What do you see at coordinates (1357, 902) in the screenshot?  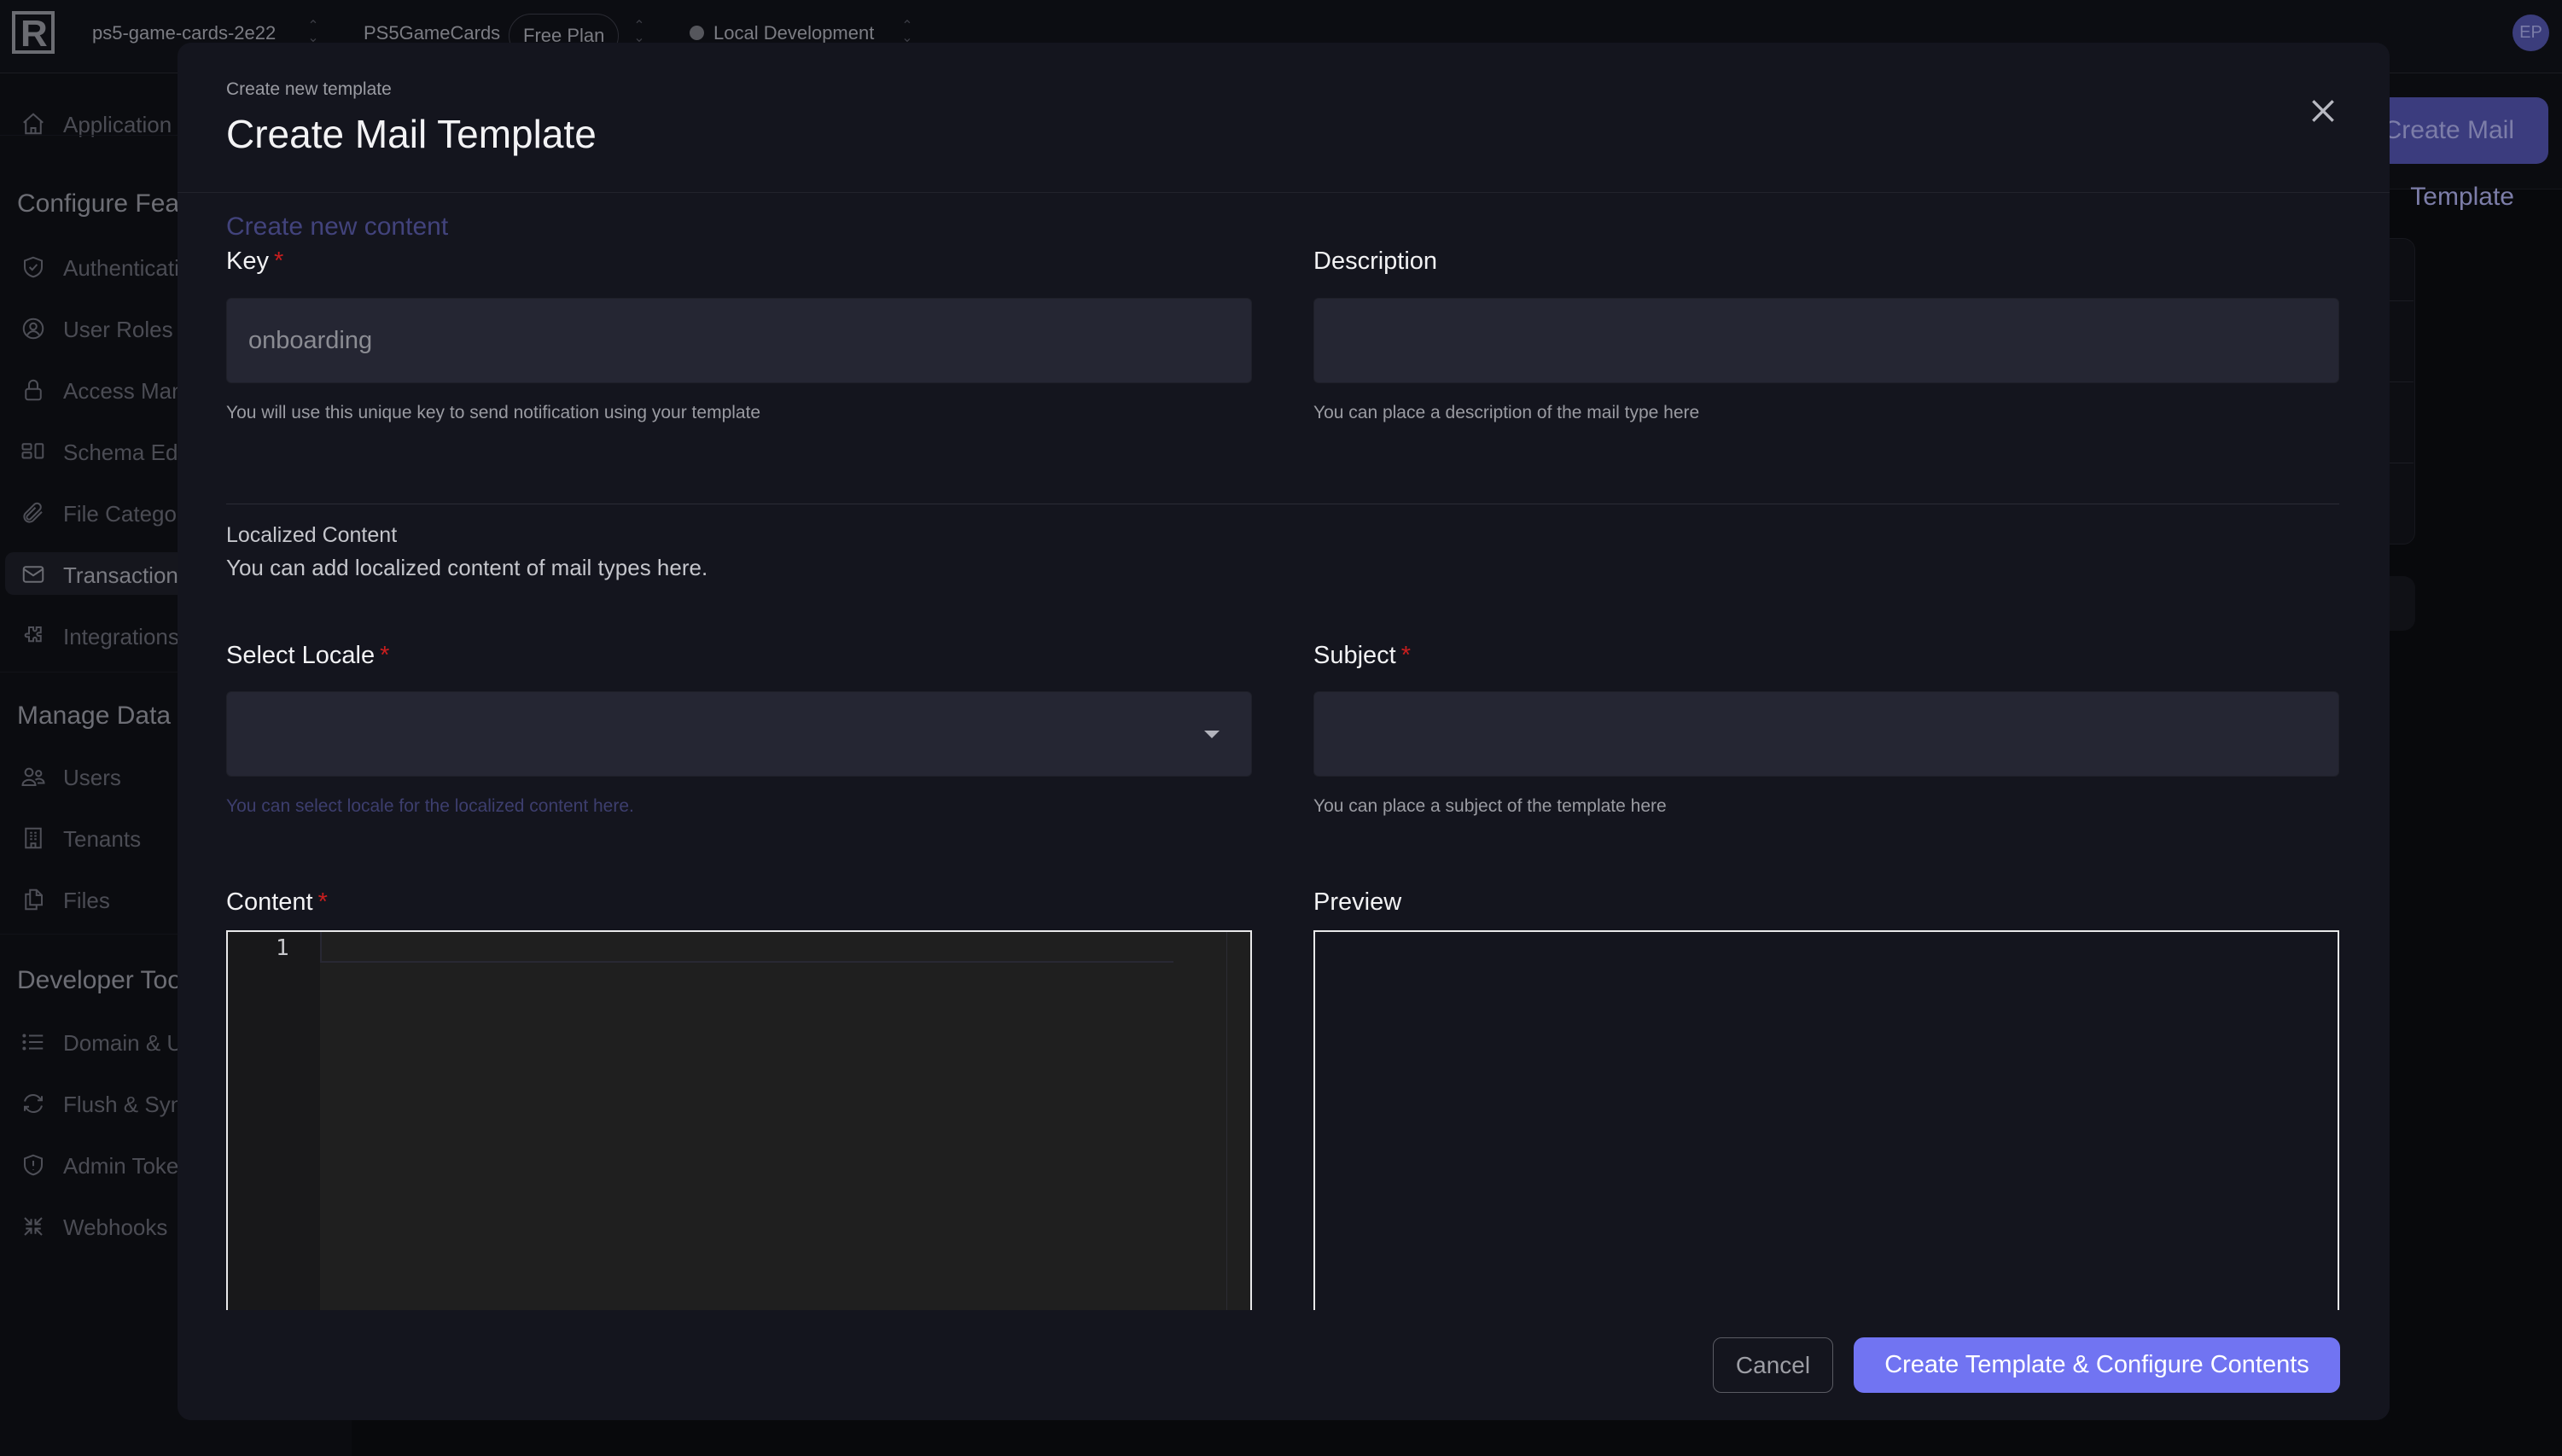 I see `preview-label: Preview` at bounding box center [1357, 902].